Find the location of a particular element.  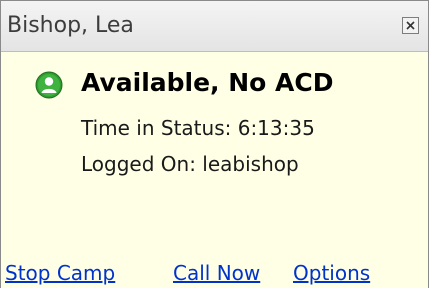

time-in-status: Time in Status: 6:13:35 is located at coordinates (198, 128).